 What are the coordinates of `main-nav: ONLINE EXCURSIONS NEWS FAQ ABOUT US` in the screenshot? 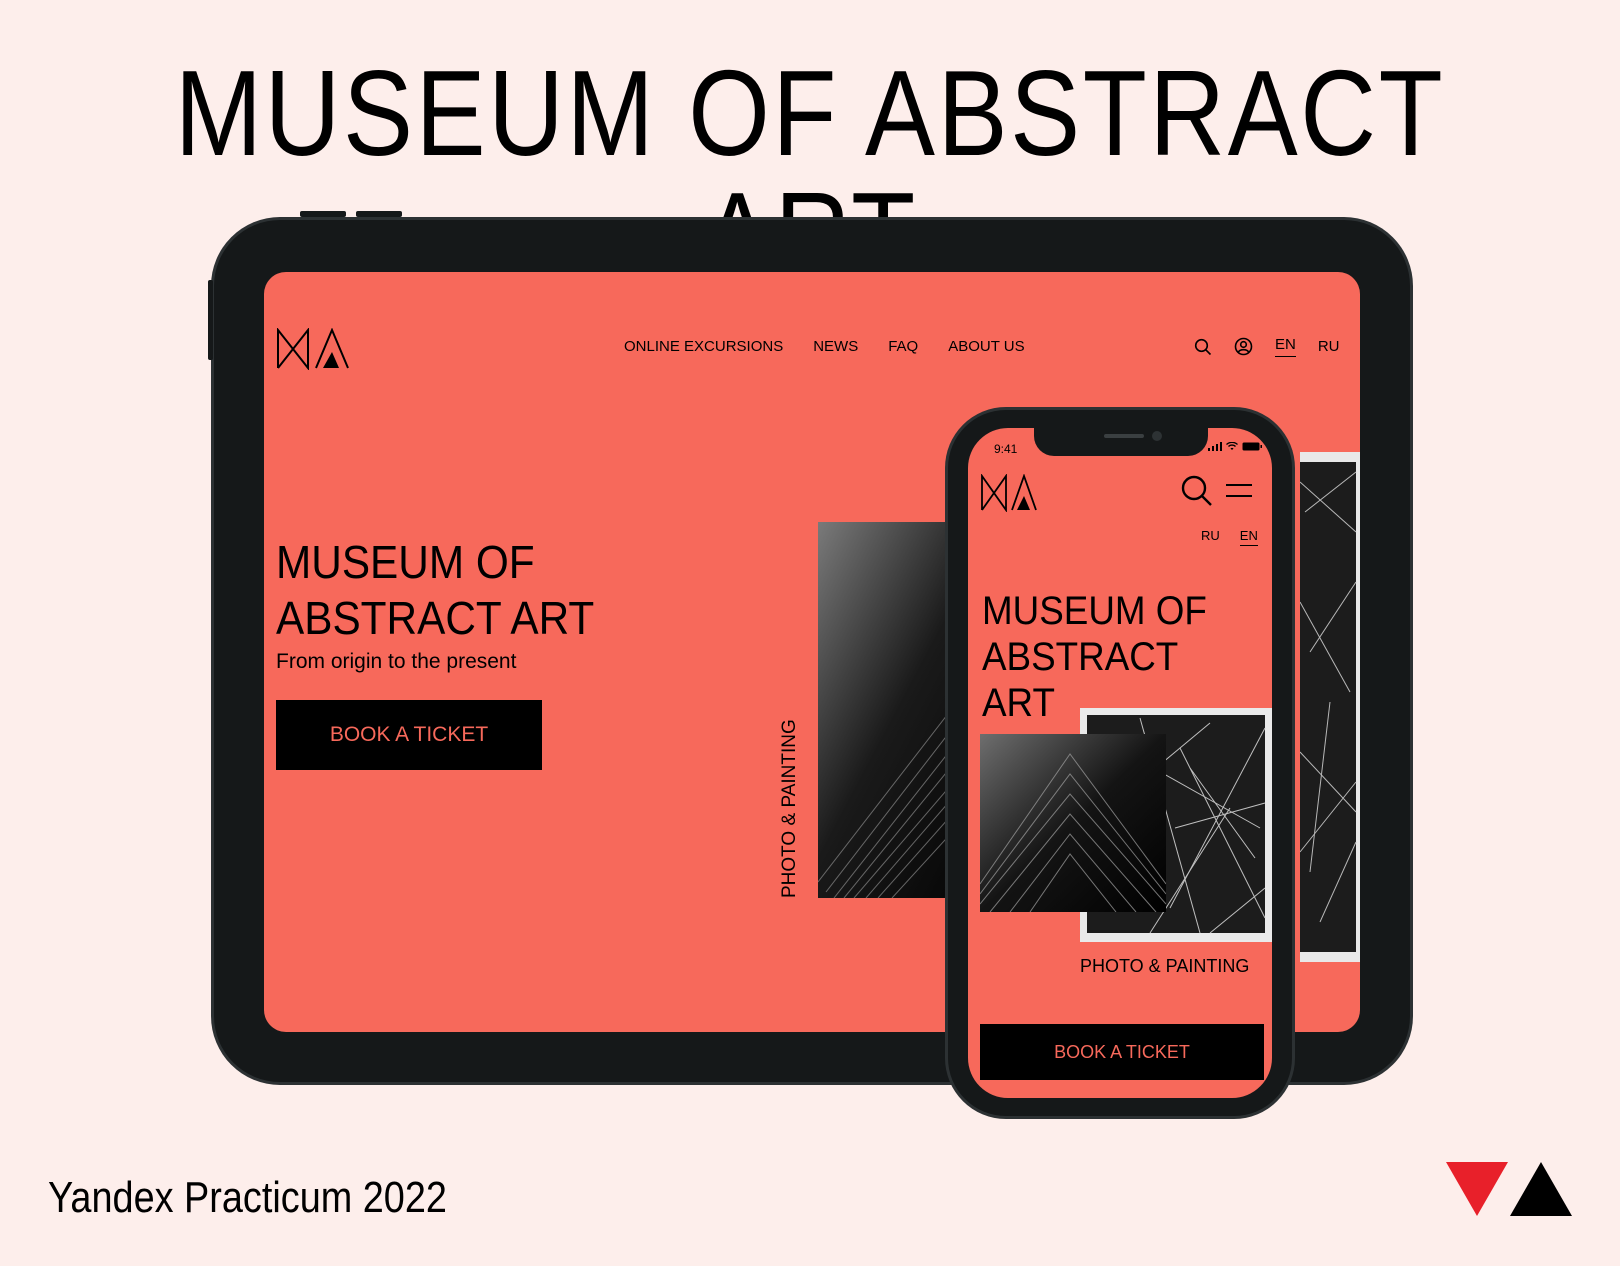 It's located at (824, 346).